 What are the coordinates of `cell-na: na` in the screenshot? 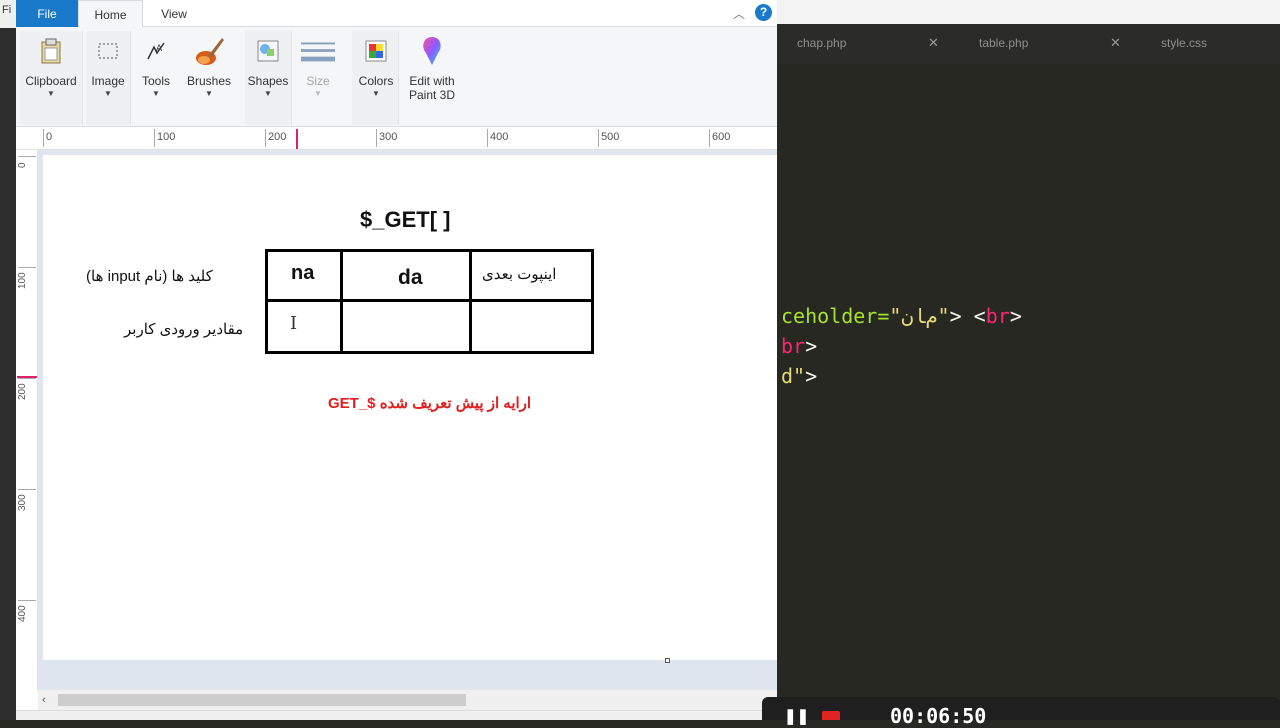 It's located at (303, 273).